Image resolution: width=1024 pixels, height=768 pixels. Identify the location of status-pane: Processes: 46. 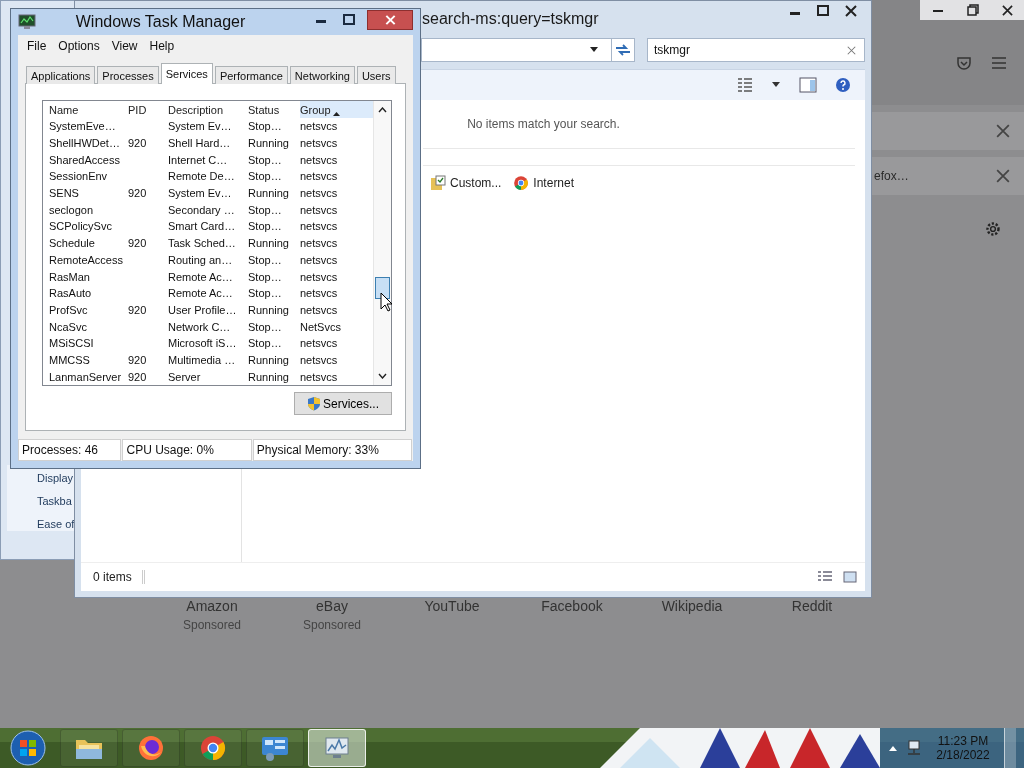
(70, 450).